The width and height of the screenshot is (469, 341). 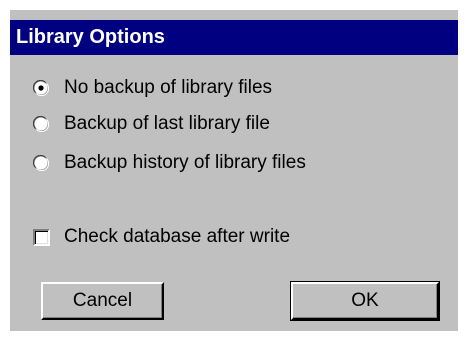 What do you see at coordinates (185, 162) in the screenshot?
I see `radio-option-label: Backup history of library files` at bounding box center [185, 162].